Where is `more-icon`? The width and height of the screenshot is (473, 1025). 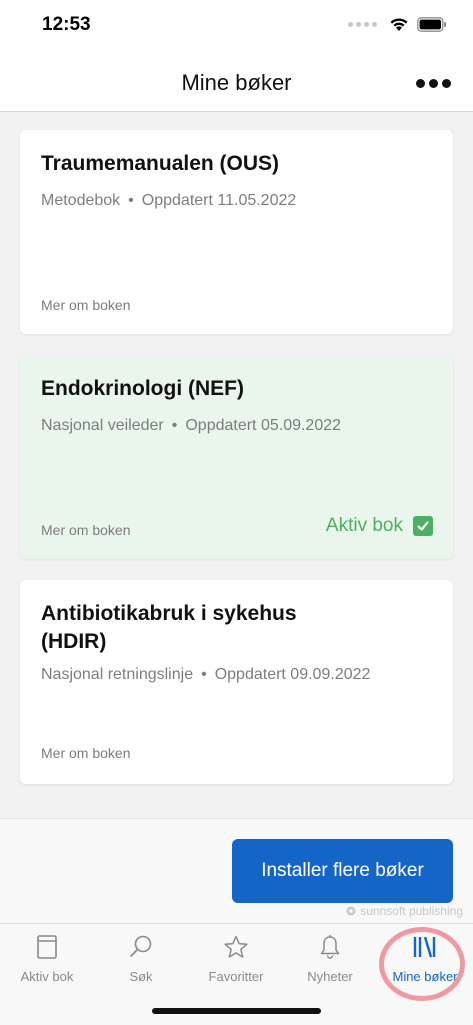 more-icon is located at coordinates (433, 83).